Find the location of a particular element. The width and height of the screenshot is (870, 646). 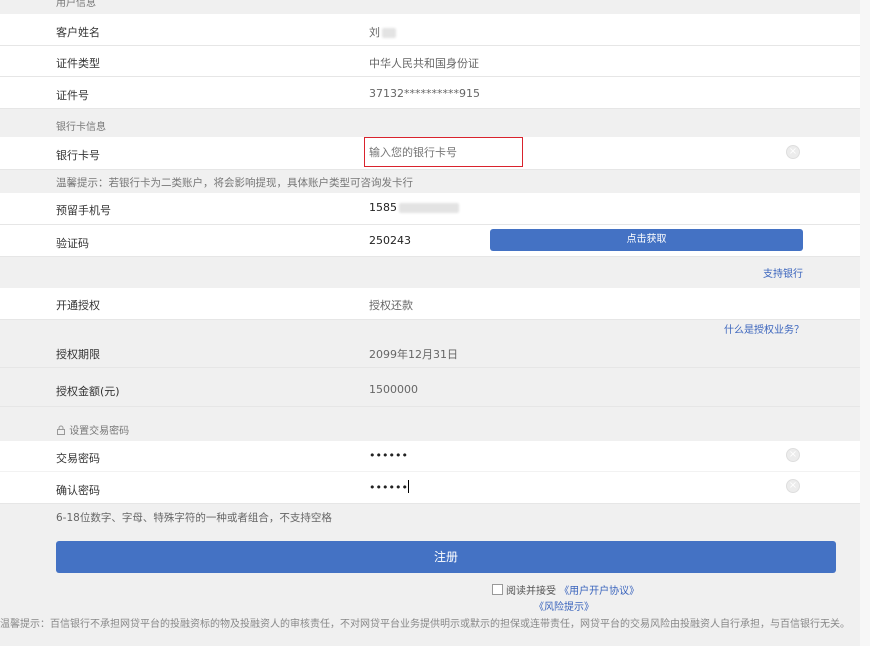

row-id-type: 证件类型 中华人民共和国身份证 is located at coordinates (430, 61).